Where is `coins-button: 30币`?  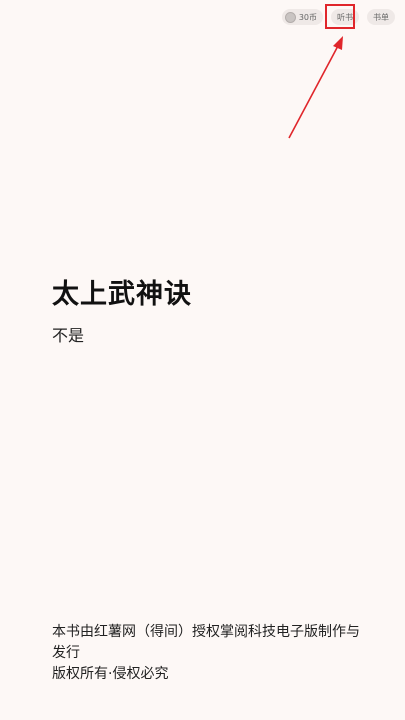
coins-button: 30币 is located at coordinates (302, 17).